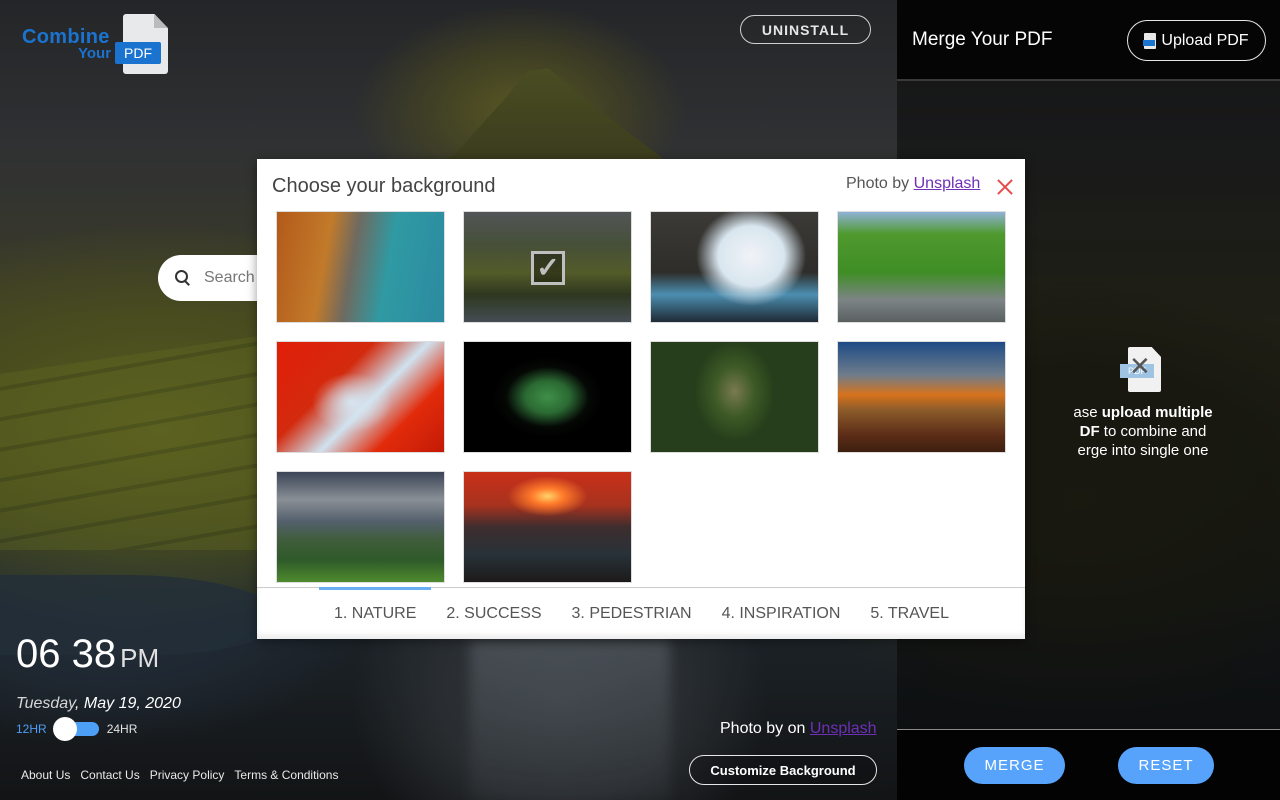  I want to click on empty-text-pre: ase, so click(1087, 412).